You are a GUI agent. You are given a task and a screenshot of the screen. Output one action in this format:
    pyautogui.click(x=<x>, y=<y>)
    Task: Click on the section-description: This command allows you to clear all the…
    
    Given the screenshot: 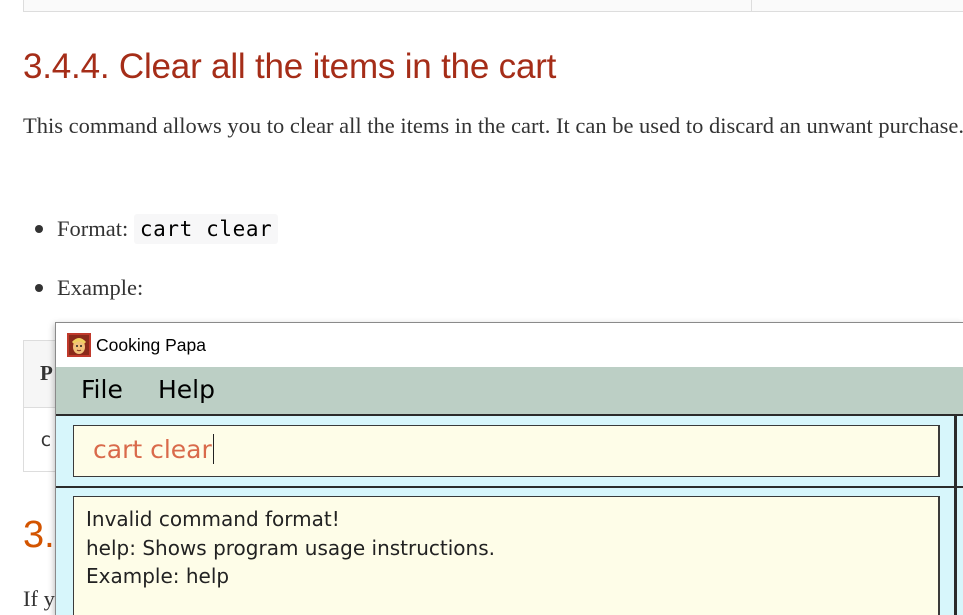 What is the action you would take?
    pyautogui.click(x=493, y=125)
    